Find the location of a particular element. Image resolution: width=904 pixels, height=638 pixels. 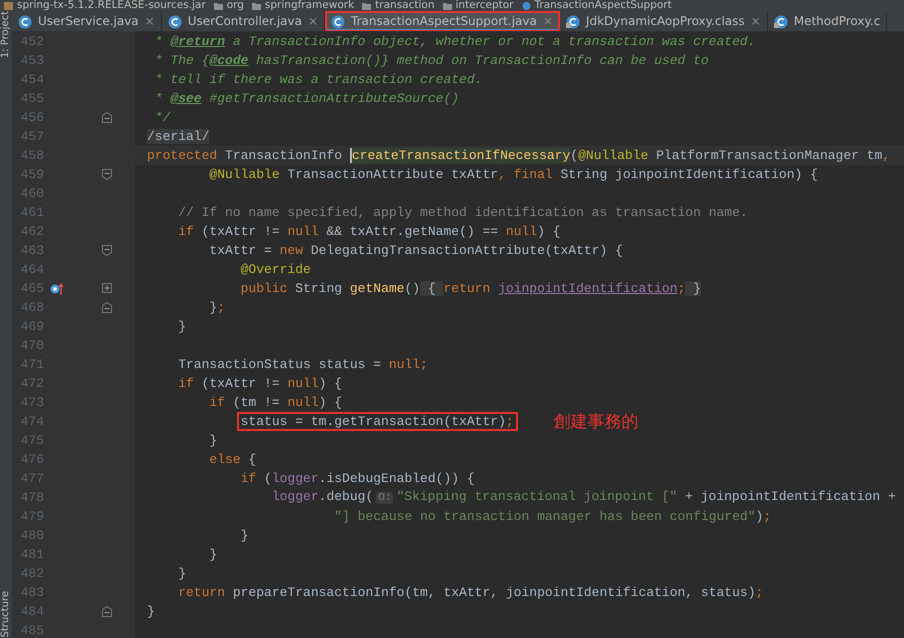

code-line: "] because no transaction manager has been configured"); is located at coordinates (552, 517).